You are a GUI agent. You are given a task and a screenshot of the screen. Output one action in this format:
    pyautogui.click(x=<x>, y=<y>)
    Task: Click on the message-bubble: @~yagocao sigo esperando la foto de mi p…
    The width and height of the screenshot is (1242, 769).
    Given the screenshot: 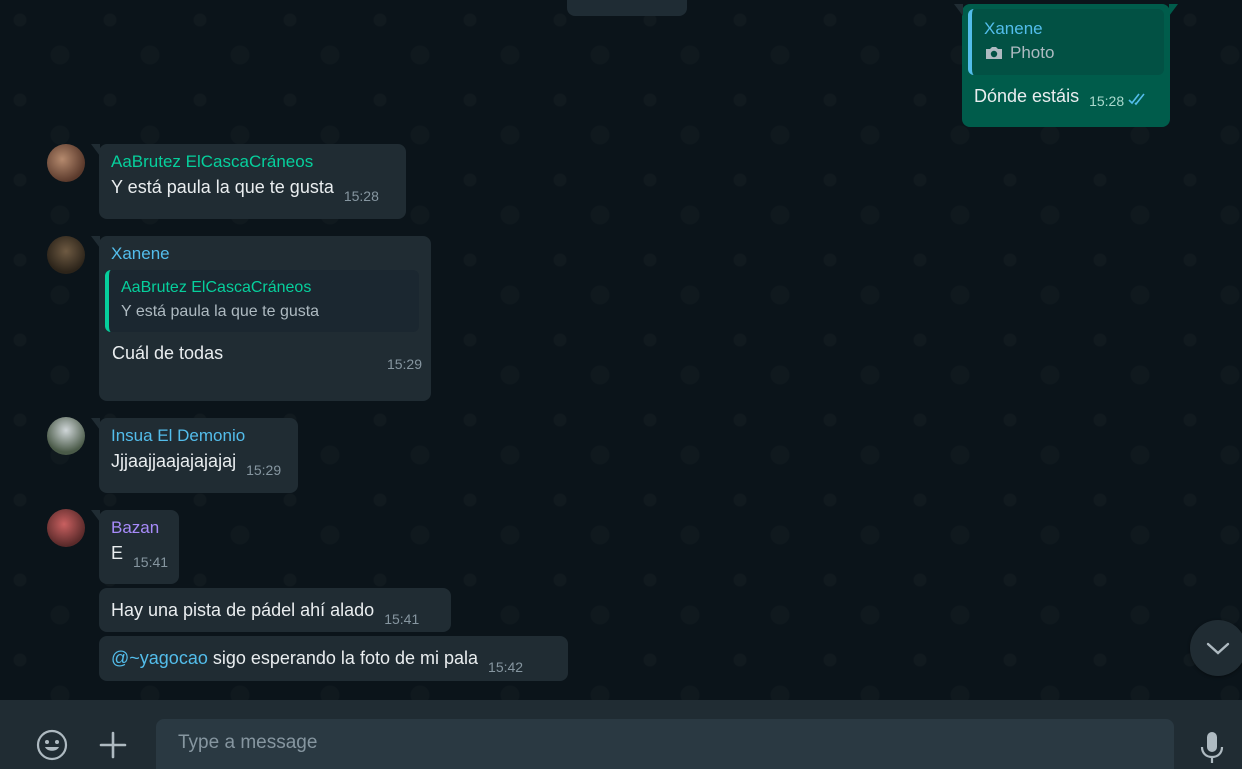 What is the action you would take?
    pyautogui.click(x=333, y=658)
    